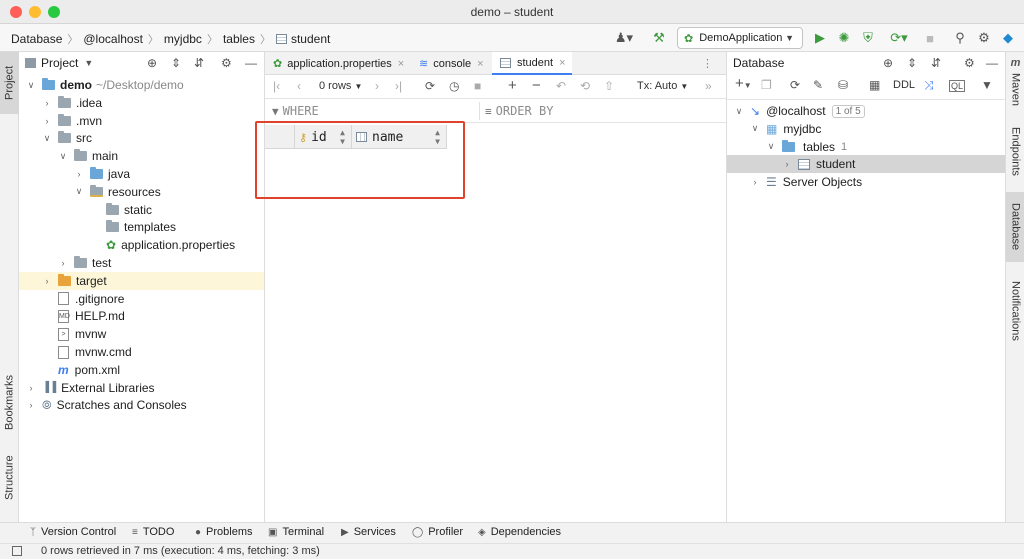  Describe the element at coordinates (848, 111) in the screenshot. I see `datasource-badge: 1 of 5` at that location.